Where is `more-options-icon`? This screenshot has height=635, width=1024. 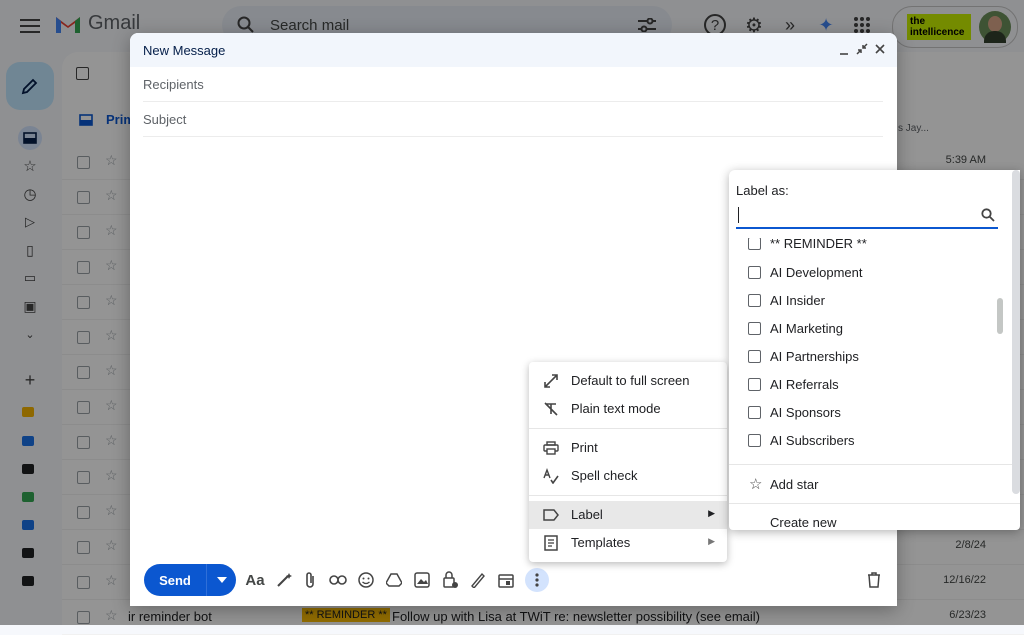 more-options-icon is located at coordinates (537, 580).